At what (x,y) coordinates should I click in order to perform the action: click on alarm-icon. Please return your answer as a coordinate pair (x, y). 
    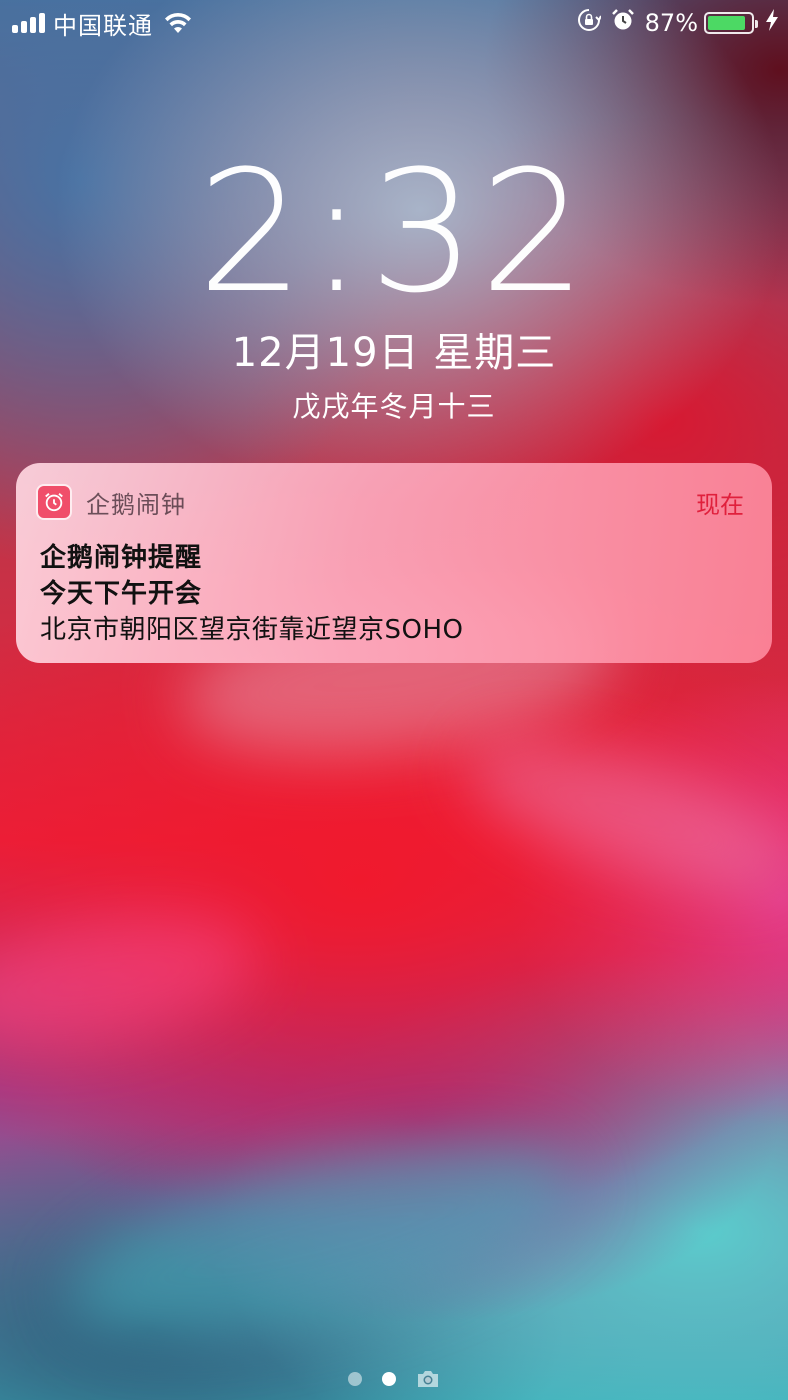
    Looking at the image, I should click on (623, 23).